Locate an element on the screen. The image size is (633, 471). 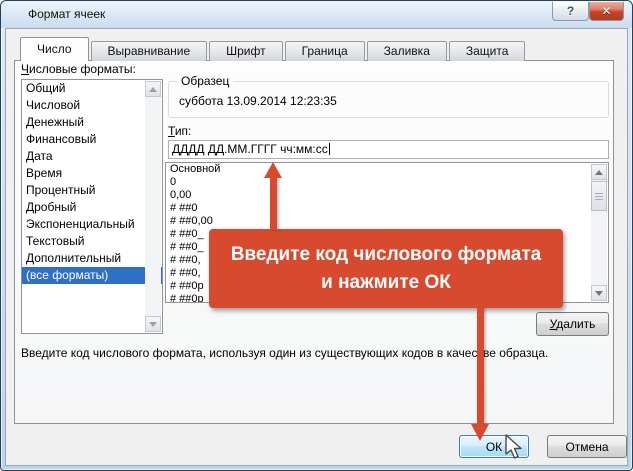
annotation-arrow-up is located at coordinates (273, 203).